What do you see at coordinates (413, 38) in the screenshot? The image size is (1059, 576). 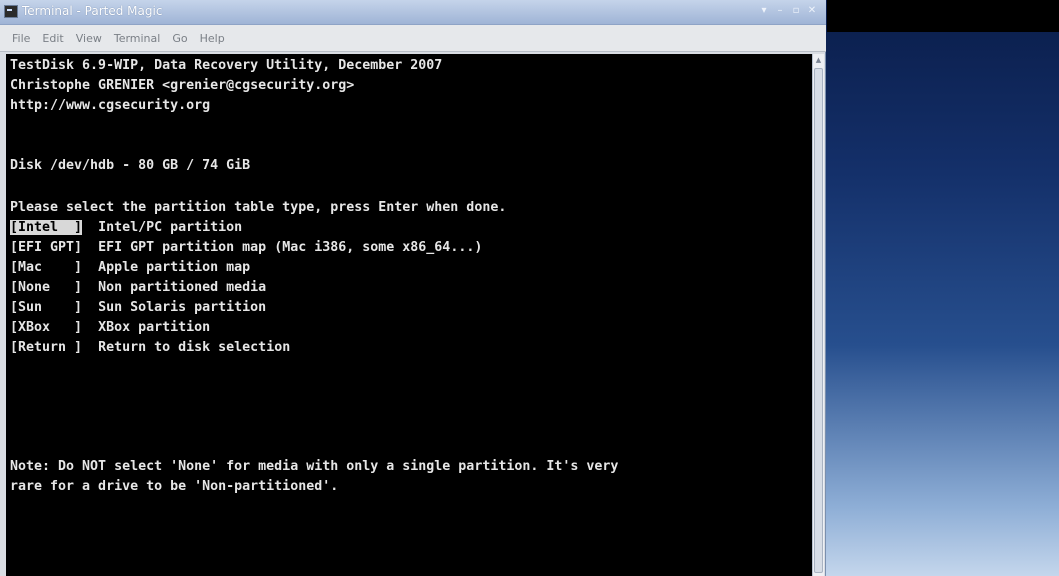 I see `menubar: File Edit View Terminal Go Help` at bounding box center [413, 38].